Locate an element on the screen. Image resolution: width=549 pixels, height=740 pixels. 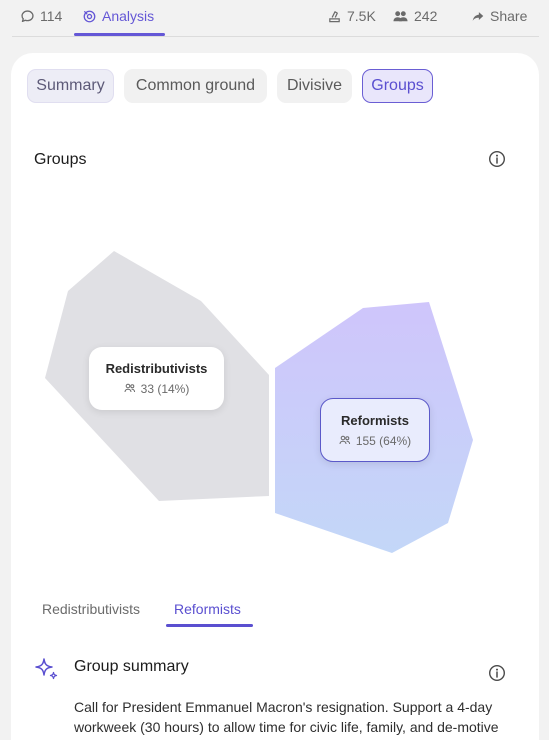
group-badge-reformists: Reformists 155 (64%) is located at coordinates (375, 430).